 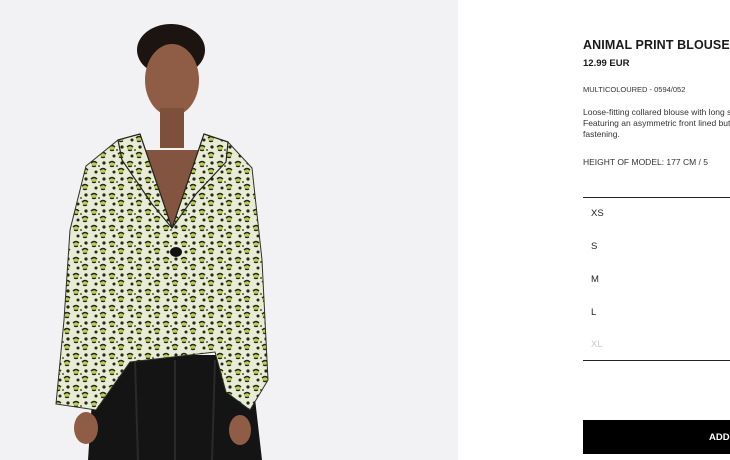 What do you see at coordinates (606, 63) in the screenshot?
I see `product-price: 12.99 EUR` at bounding box center [606, 63].